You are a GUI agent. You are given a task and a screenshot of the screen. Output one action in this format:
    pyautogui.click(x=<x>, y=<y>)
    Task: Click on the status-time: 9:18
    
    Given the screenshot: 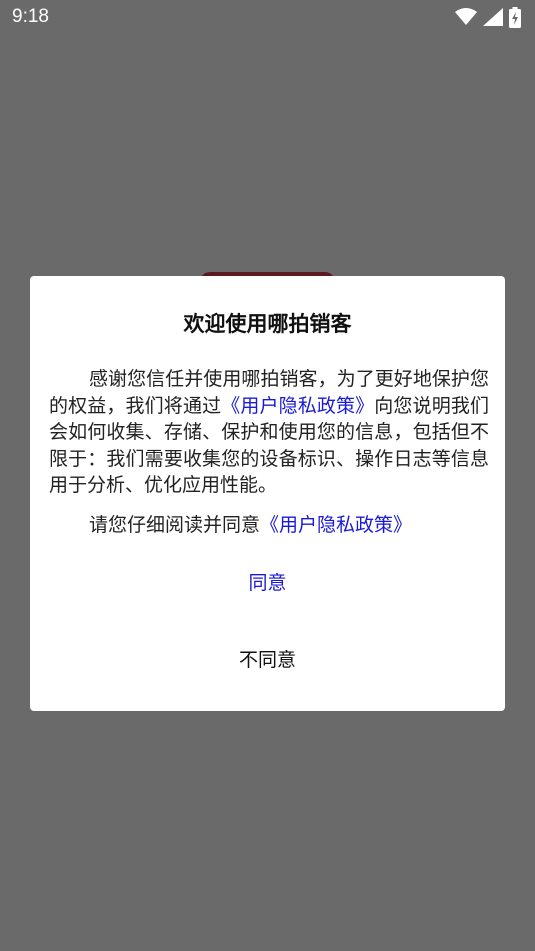 What is the action you would take?
    pyautogui.click(x=30, y=16)
    